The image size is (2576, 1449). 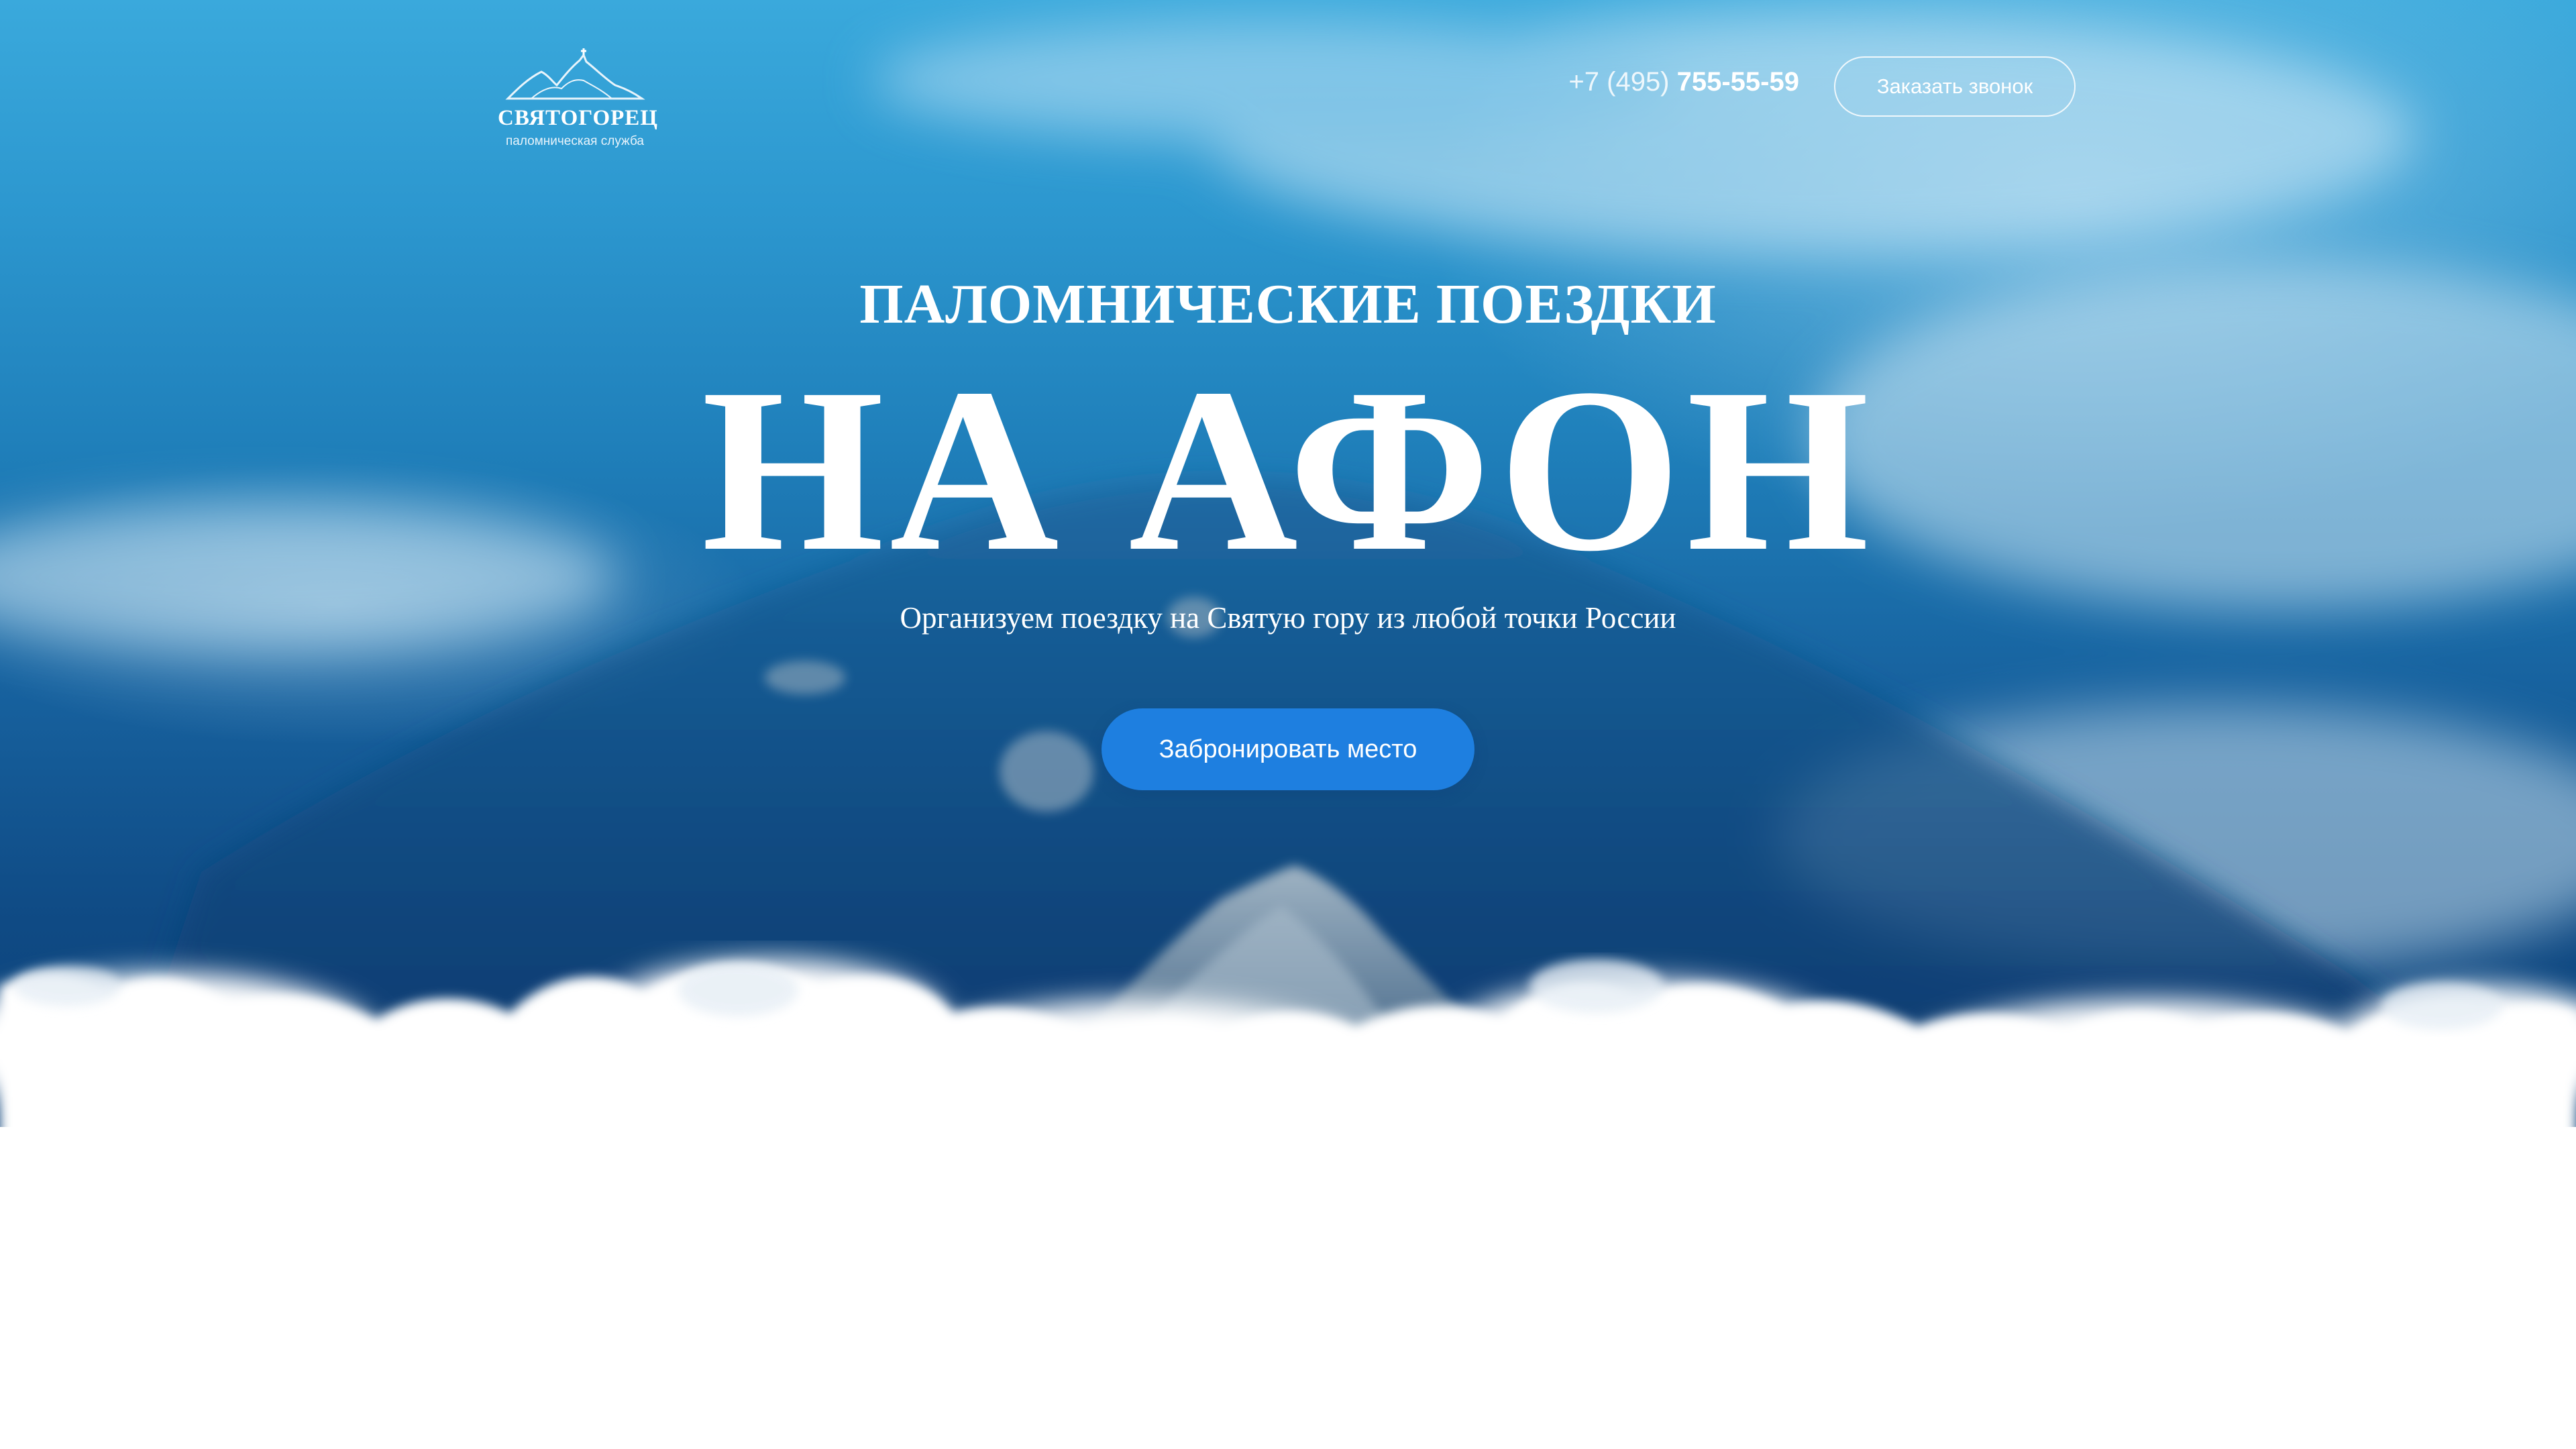 What do you see at coordinates (575, 74) in the screenshot?
I see `mountain-logo-icon` at bounding box center [575, 74].